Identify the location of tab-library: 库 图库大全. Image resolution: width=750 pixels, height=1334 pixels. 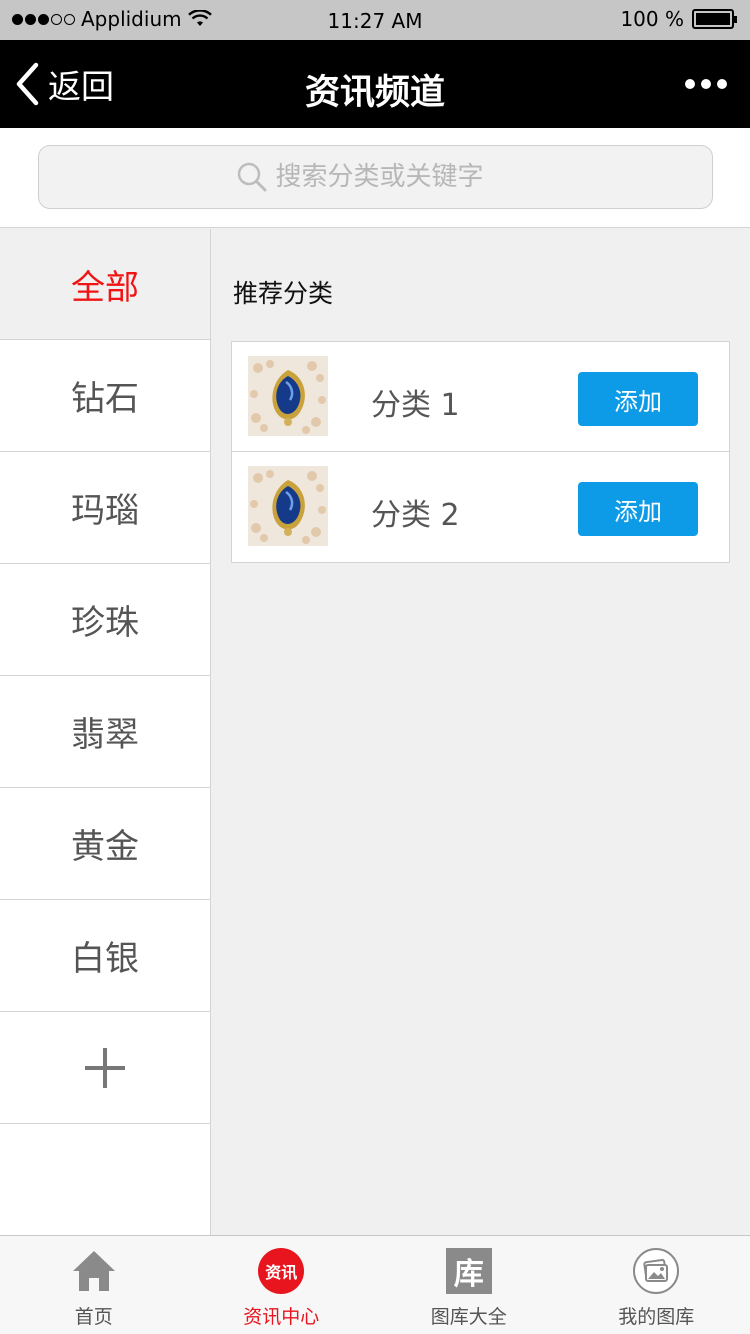
(469, 1285).